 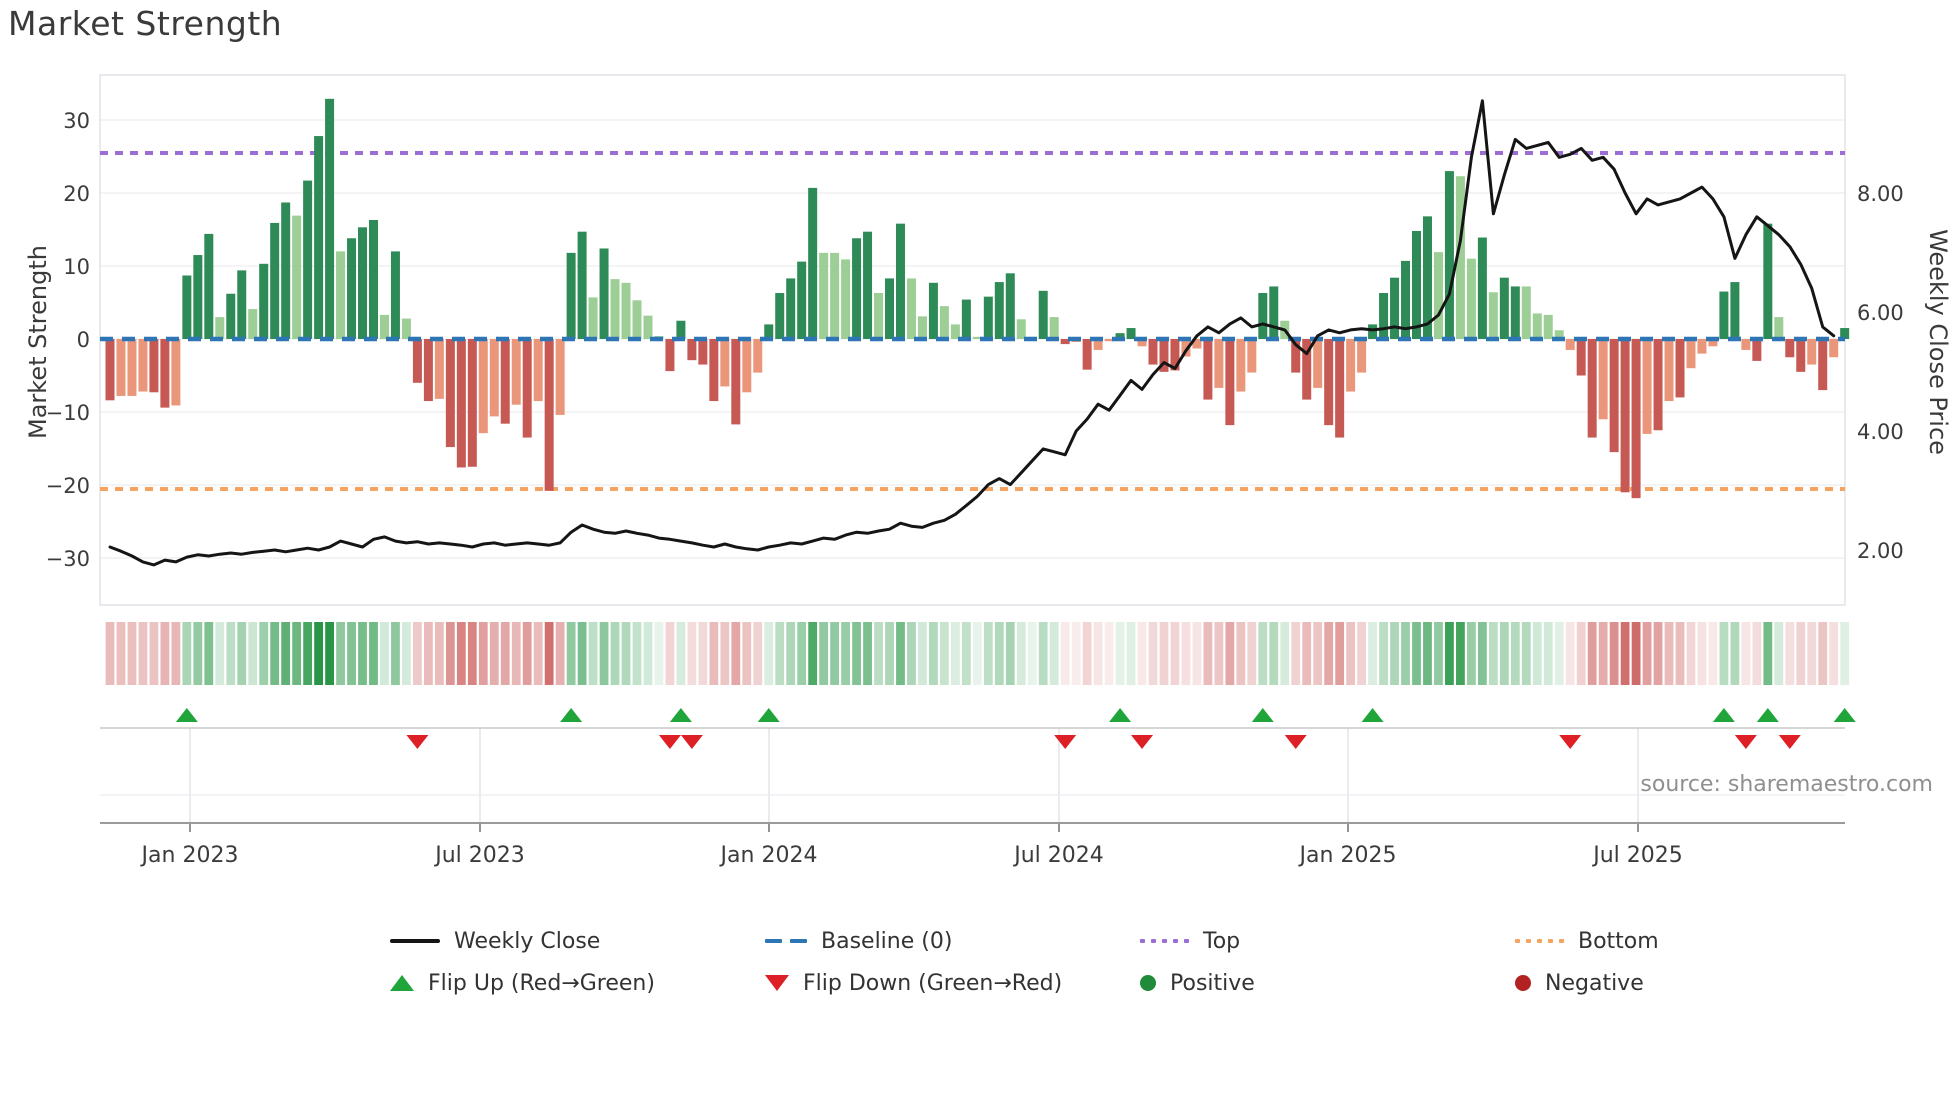 I want to click on x-axis-tick-label: Jul 2024, so click(x=1058, y=855).